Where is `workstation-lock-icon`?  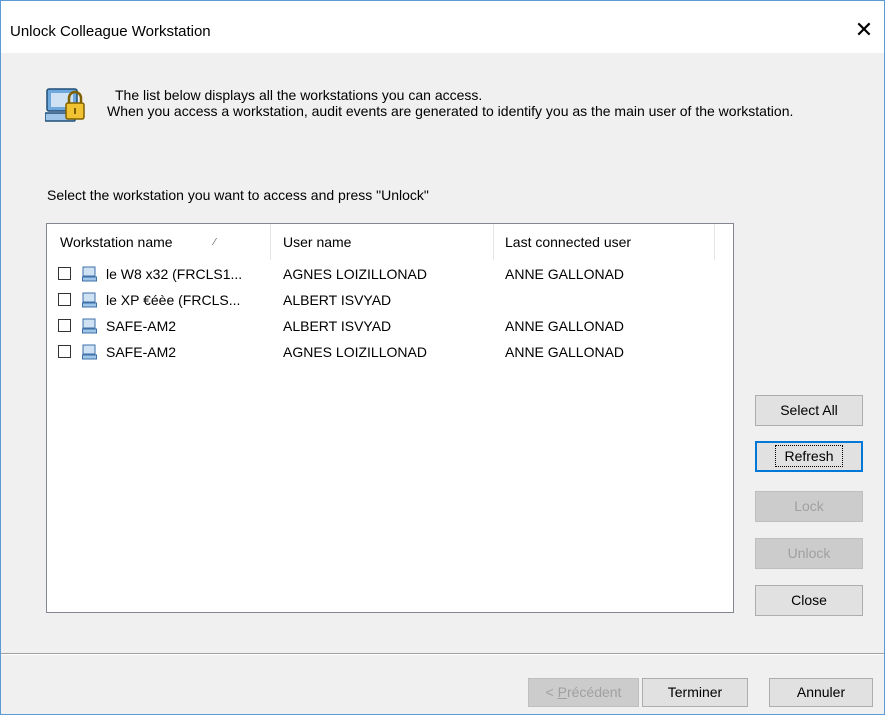
workstation-lock-icon is located at coordinates (65, 105).